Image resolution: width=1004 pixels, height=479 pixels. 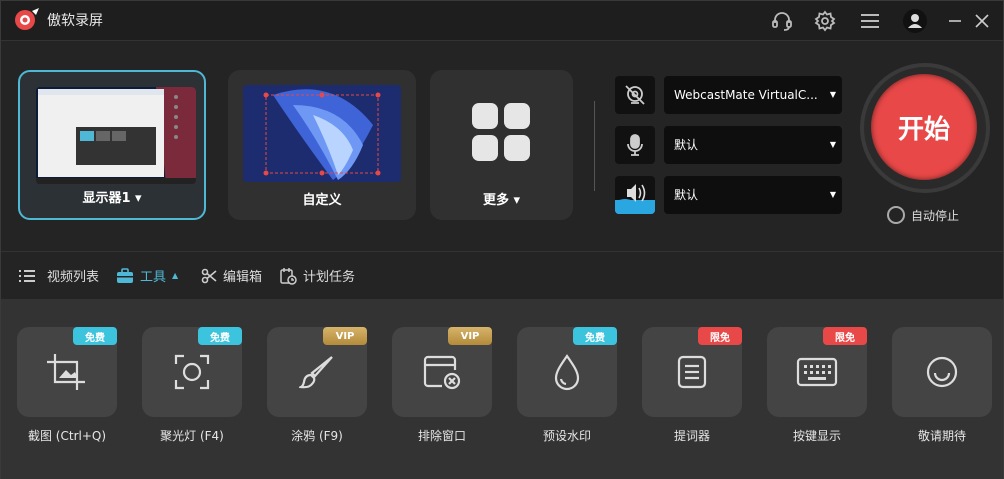 What do you see at coordinates (317, 436) in the screenshot?
I see `tool-doodle-label: 涂鸦 (F9)` at bounding box center [317, 436].